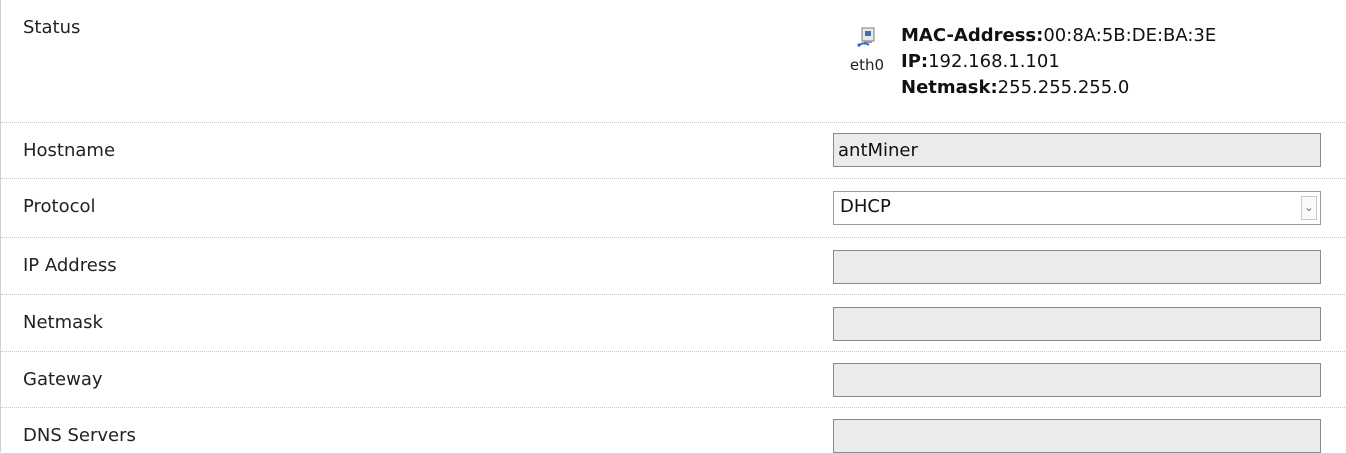  What do you see at coordinates (673, 380) in the screenshot?
I see `gateway-row: Gateway` at bounding box center [673, 380].